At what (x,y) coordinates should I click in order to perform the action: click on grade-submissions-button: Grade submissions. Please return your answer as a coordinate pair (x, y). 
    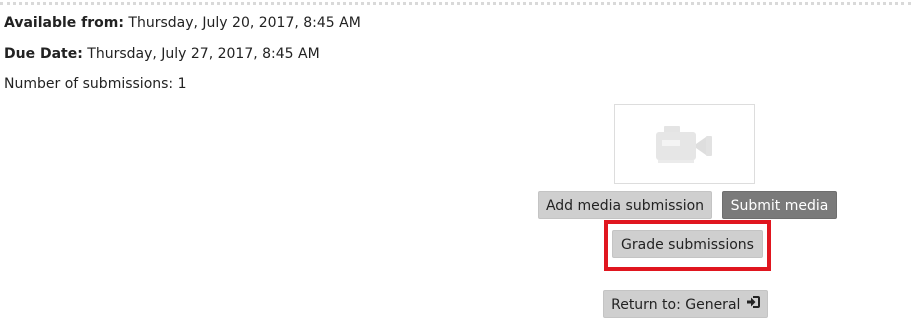
    Looking at the image, I should click on (687, 244).